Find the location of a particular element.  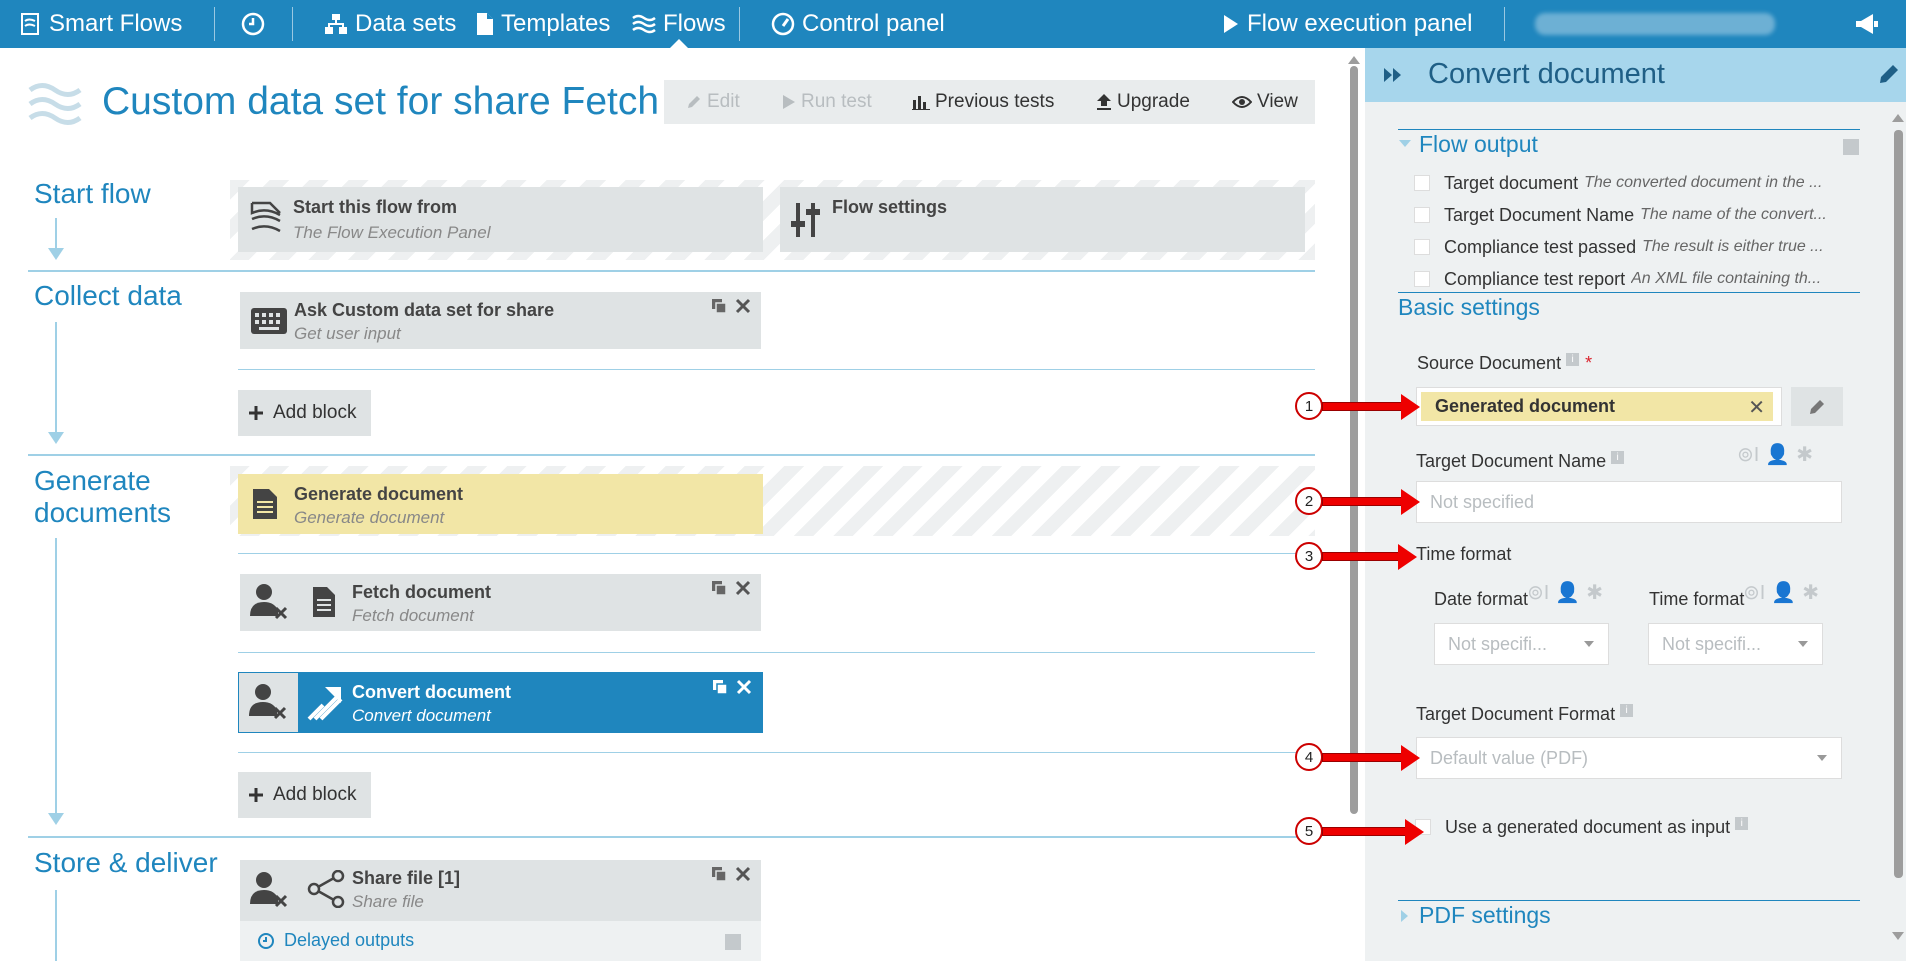

user-menu-redacted is located at coordinates (1655, 24).